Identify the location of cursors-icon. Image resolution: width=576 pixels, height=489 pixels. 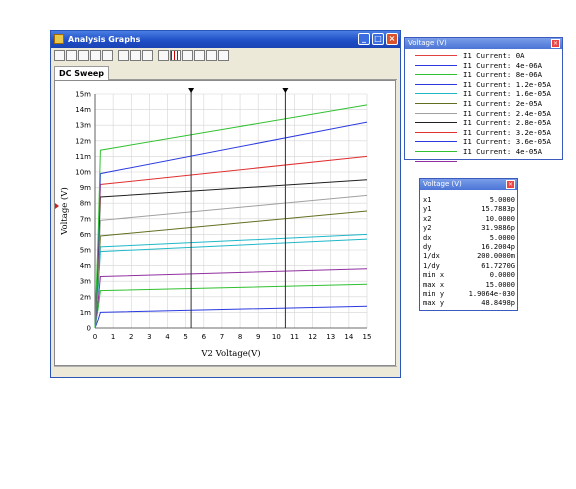
(199, 55).